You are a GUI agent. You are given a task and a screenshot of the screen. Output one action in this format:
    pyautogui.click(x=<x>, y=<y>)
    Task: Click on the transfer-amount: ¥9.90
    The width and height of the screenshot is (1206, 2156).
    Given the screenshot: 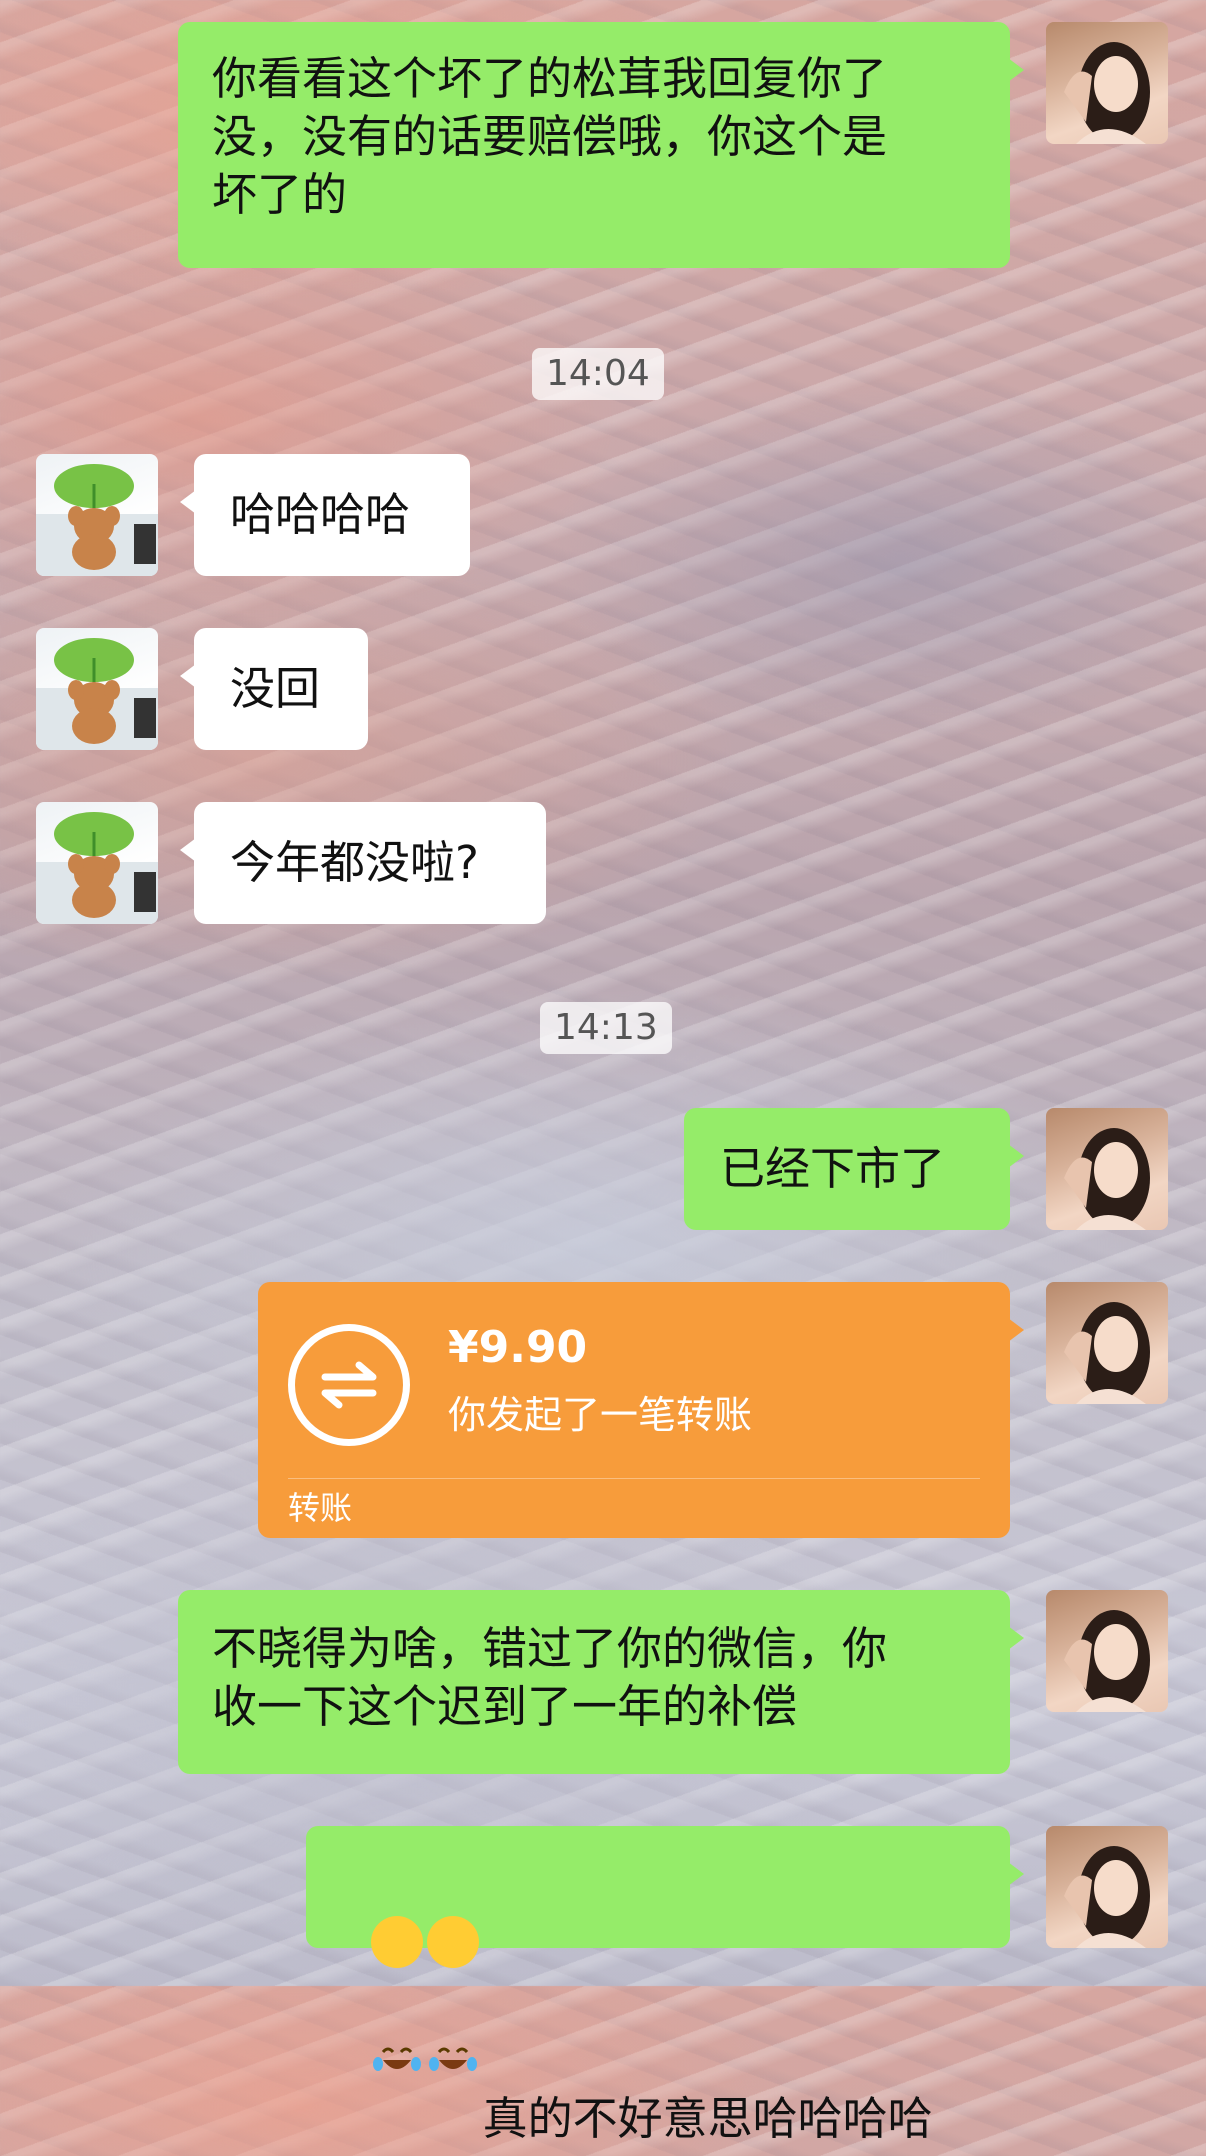 What is the action you would take?
    pyautogui.click(x=518, y=1347)
    